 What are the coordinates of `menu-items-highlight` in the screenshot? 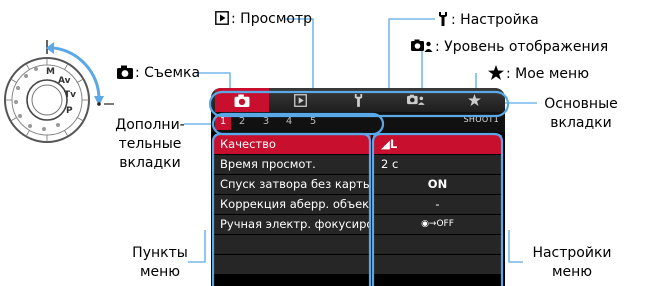 It's located at (291, 209).